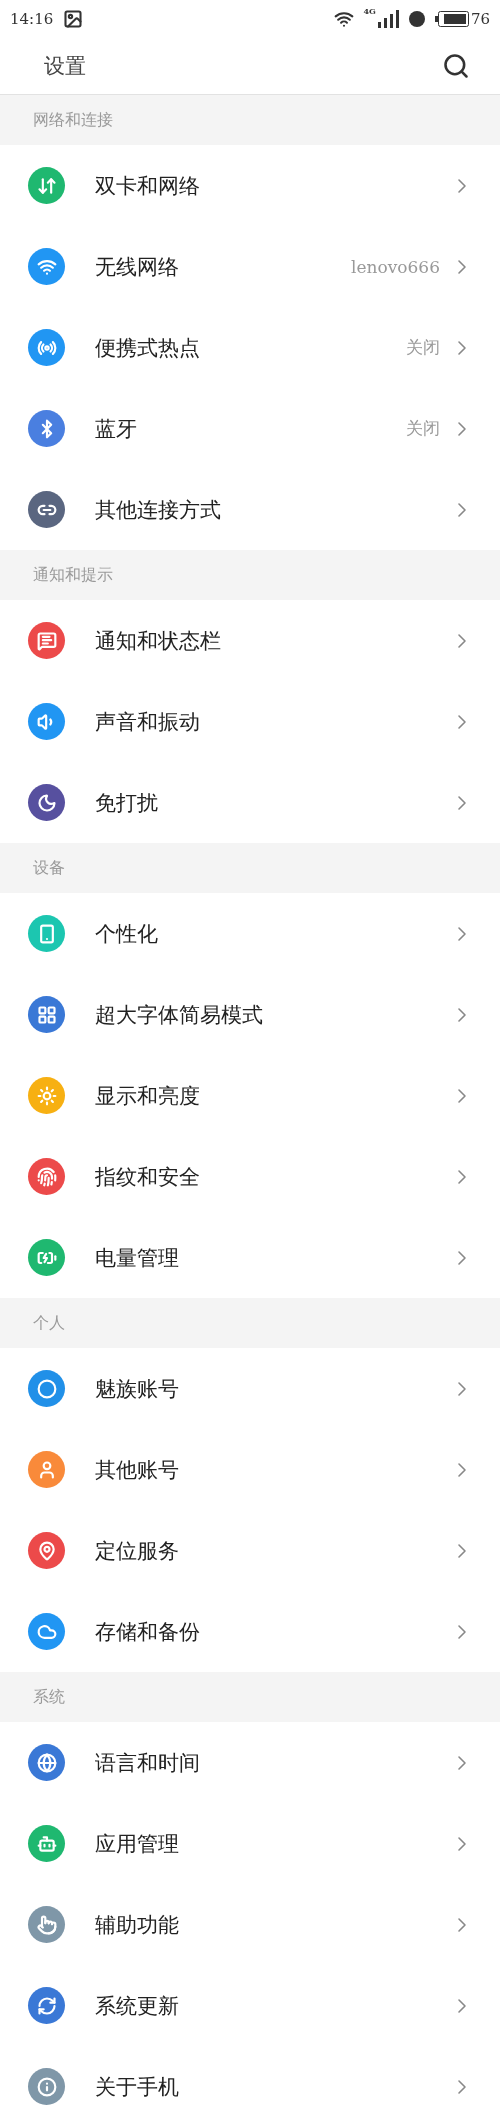 The width and height of the screenshot is (500, 2127). I want to click on item-label: 系统更新, so click(137, 2006).